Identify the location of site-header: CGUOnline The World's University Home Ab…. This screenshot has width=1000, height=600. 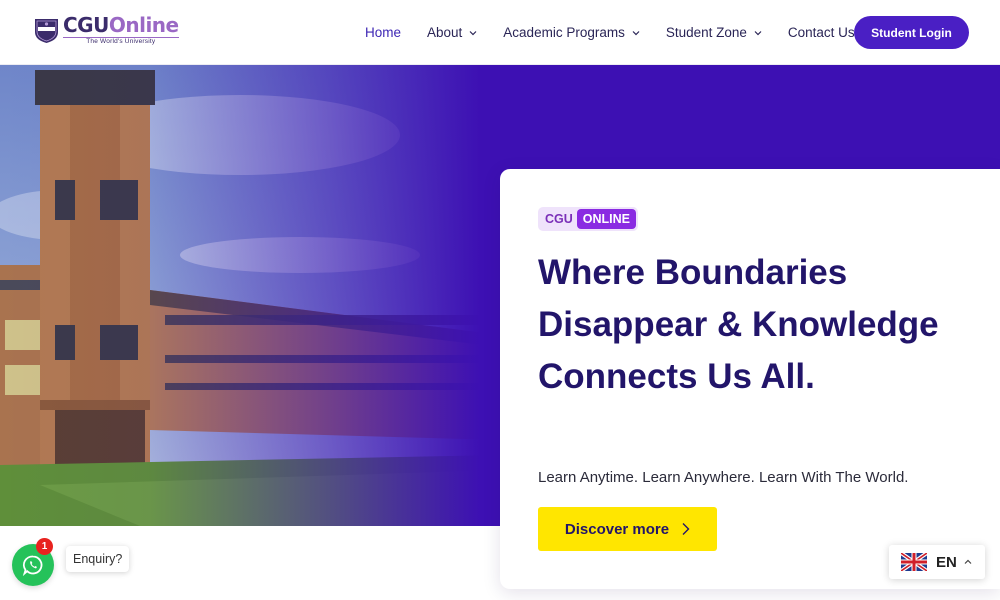
(500, 32).